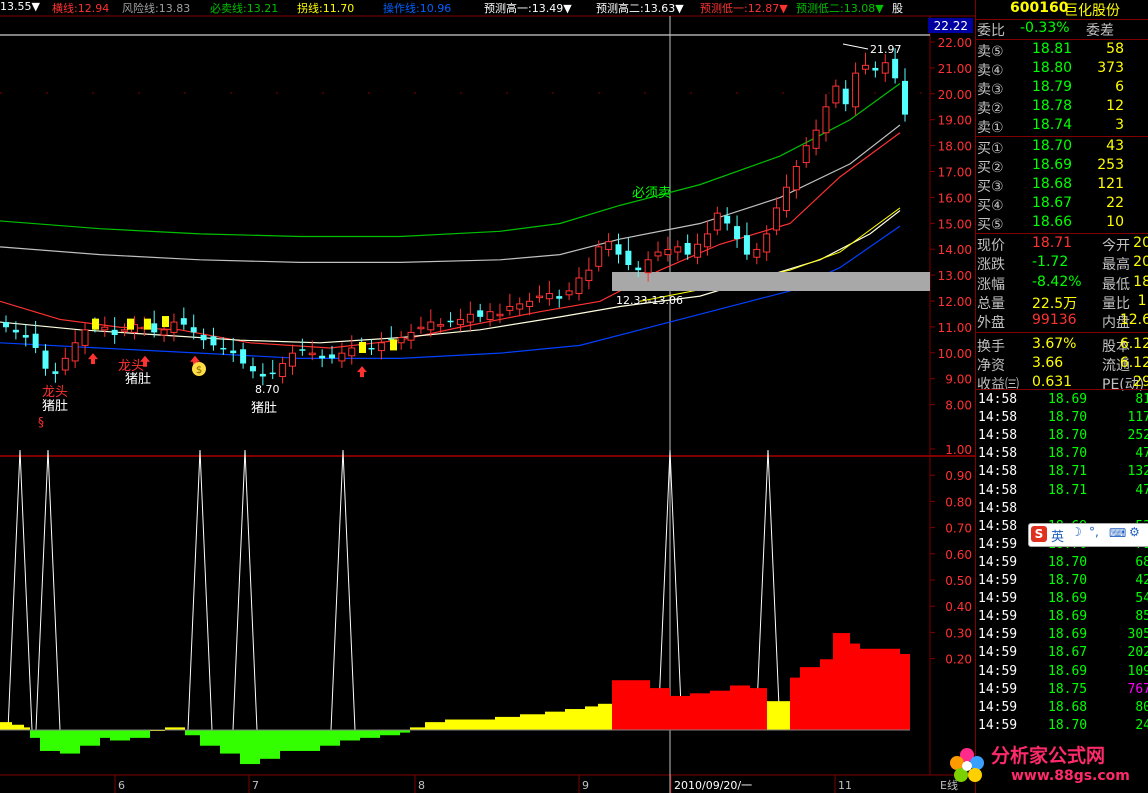  I want to click on tick-volume: 24, so click(1141, 725).